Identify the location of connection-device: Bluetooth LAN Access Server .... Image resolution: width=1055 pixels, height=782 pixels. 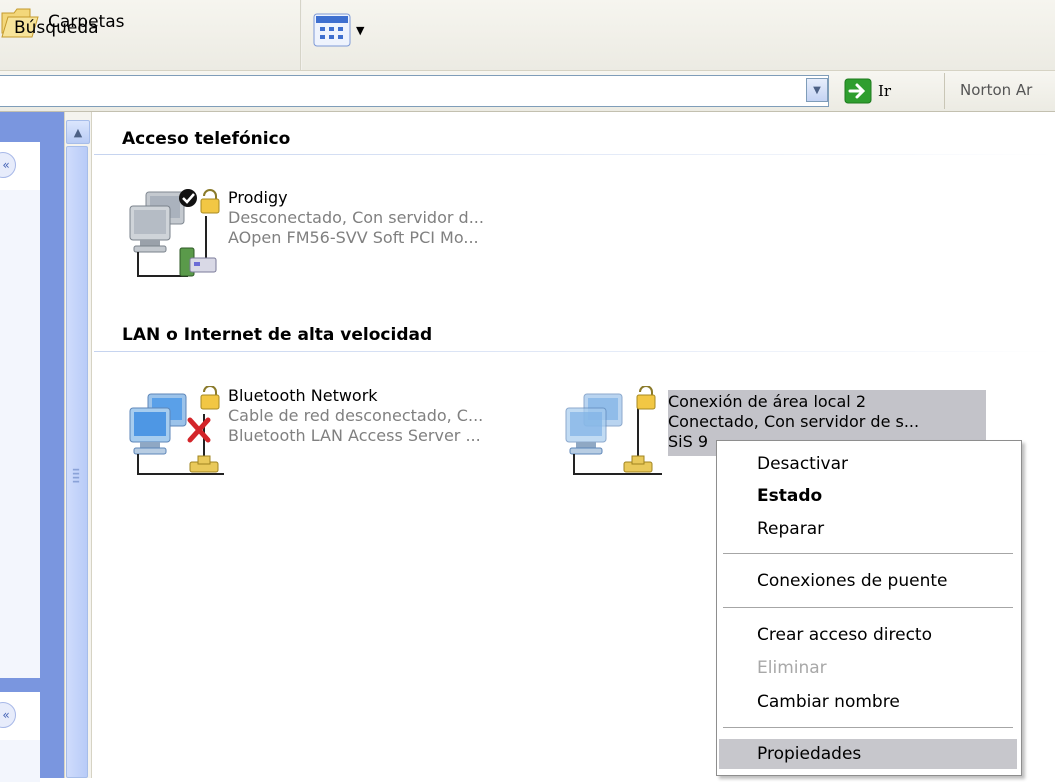
(354, 435).